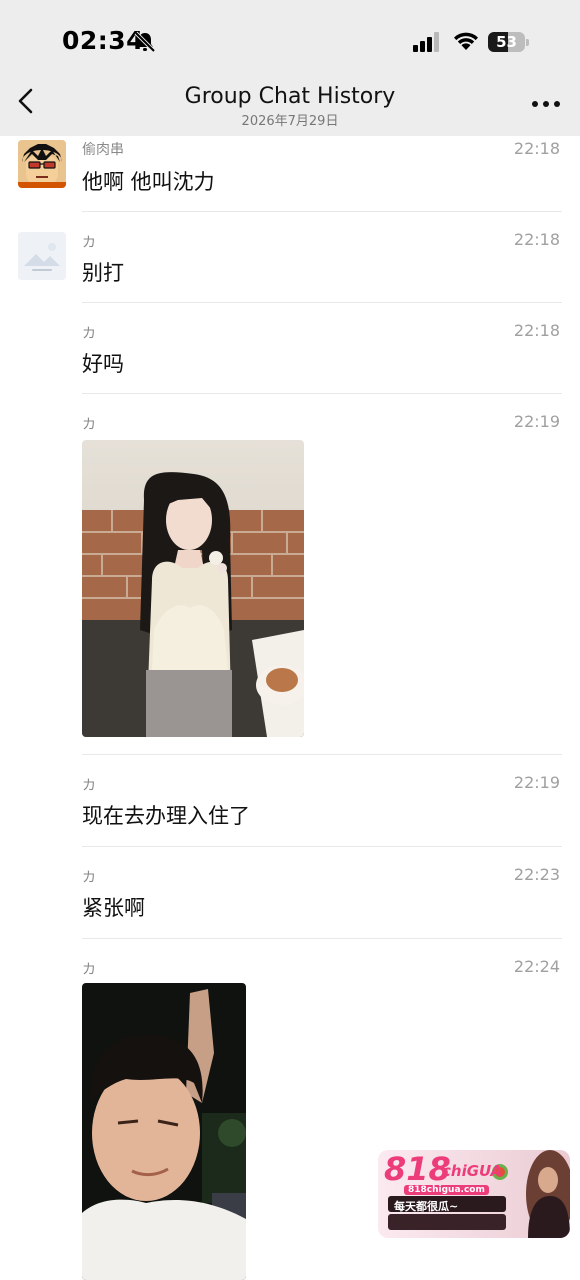 The width and height of the screenshot is (580, 1280). What do you see at coordinates (417, 1169) in the screenshot?
I see `watermark-brand: 818` at bounding box center [417, 1169].